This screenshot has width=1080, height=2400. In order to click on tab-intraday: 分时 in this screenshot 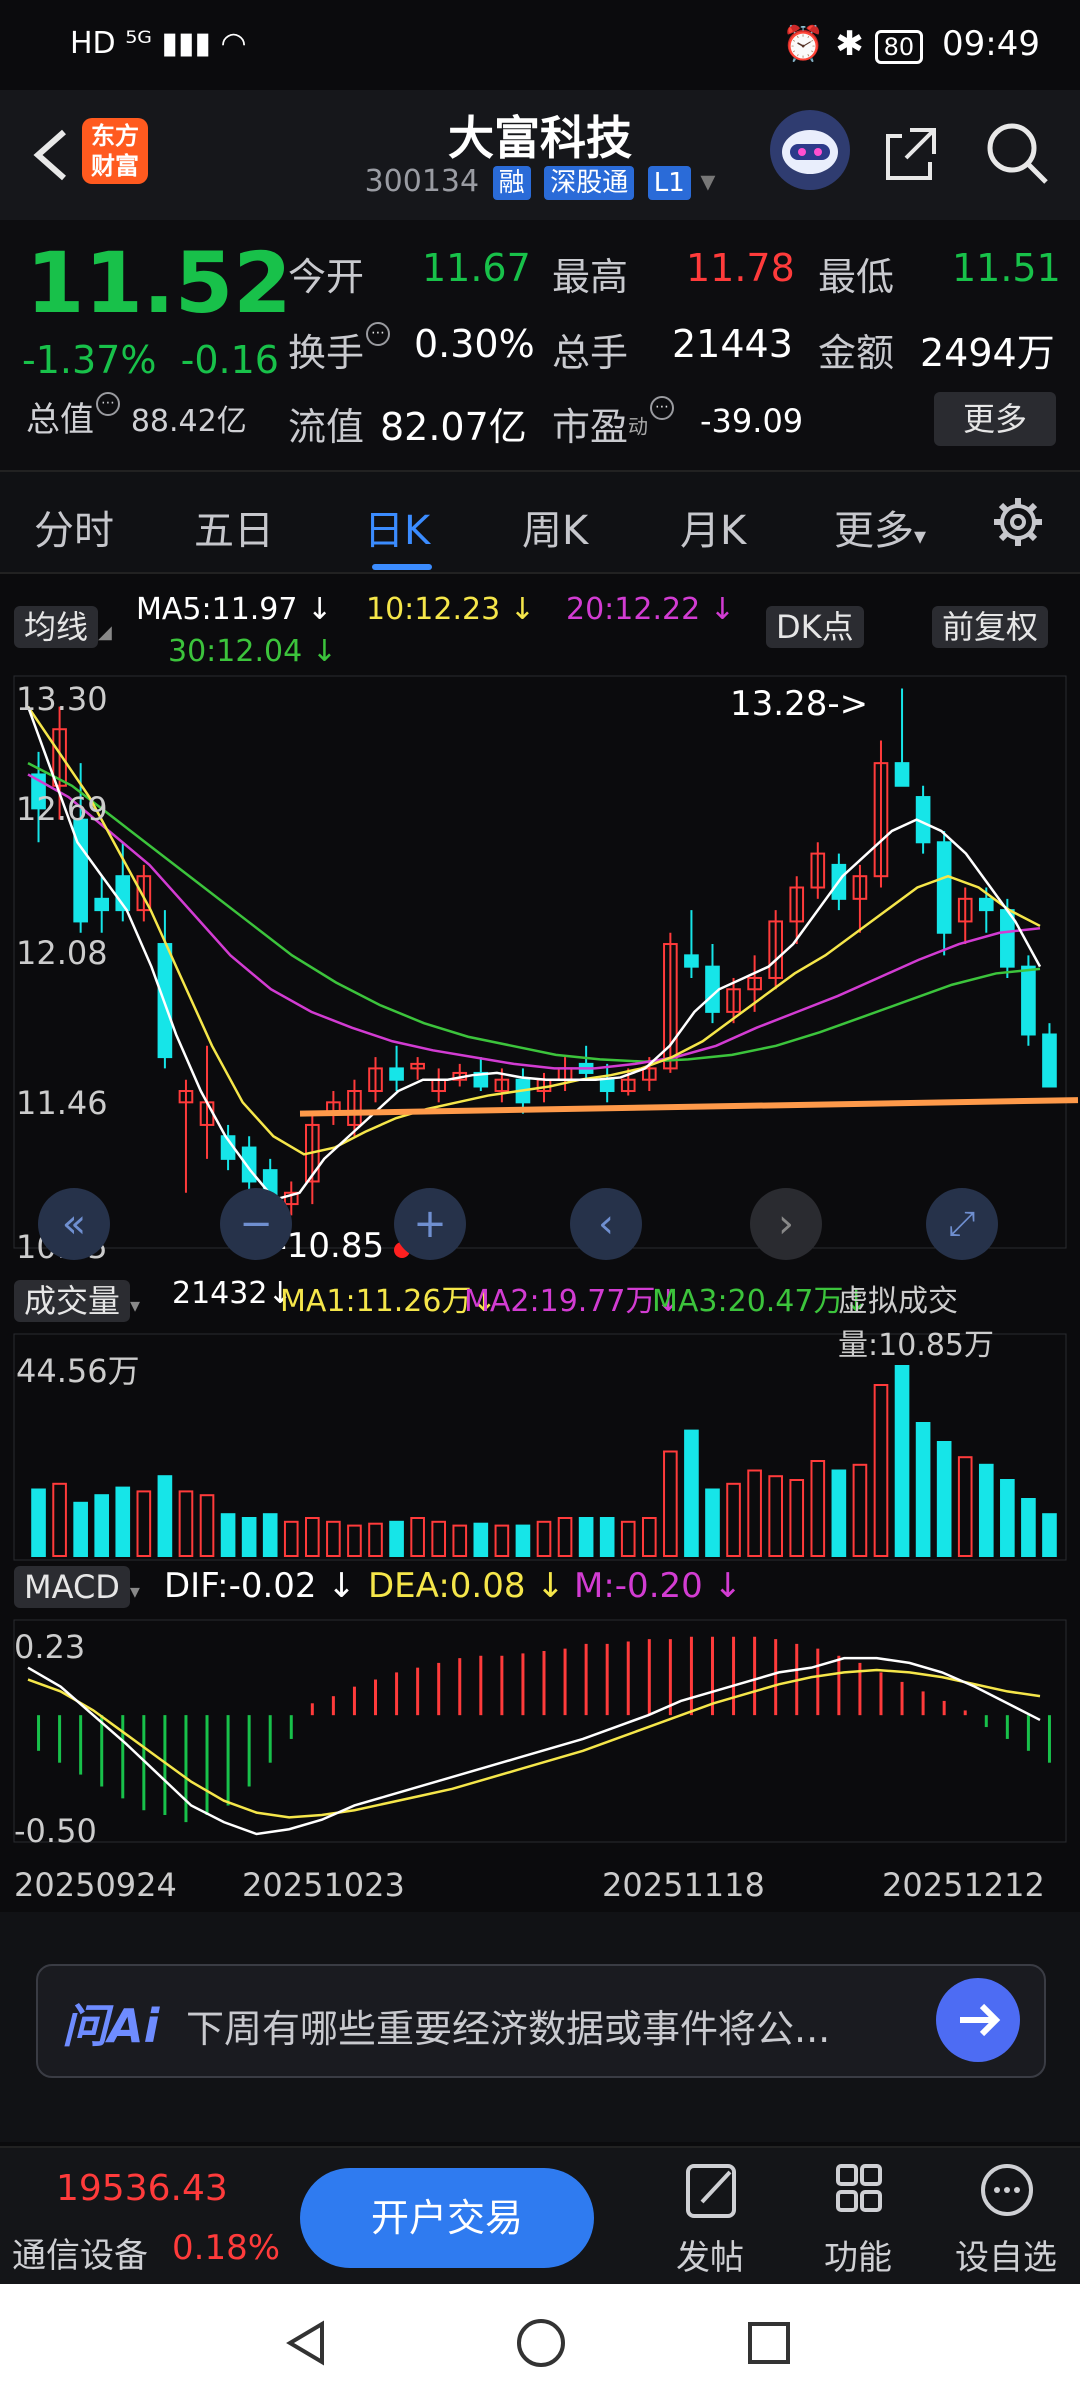, I will do `click(74, 527)`.